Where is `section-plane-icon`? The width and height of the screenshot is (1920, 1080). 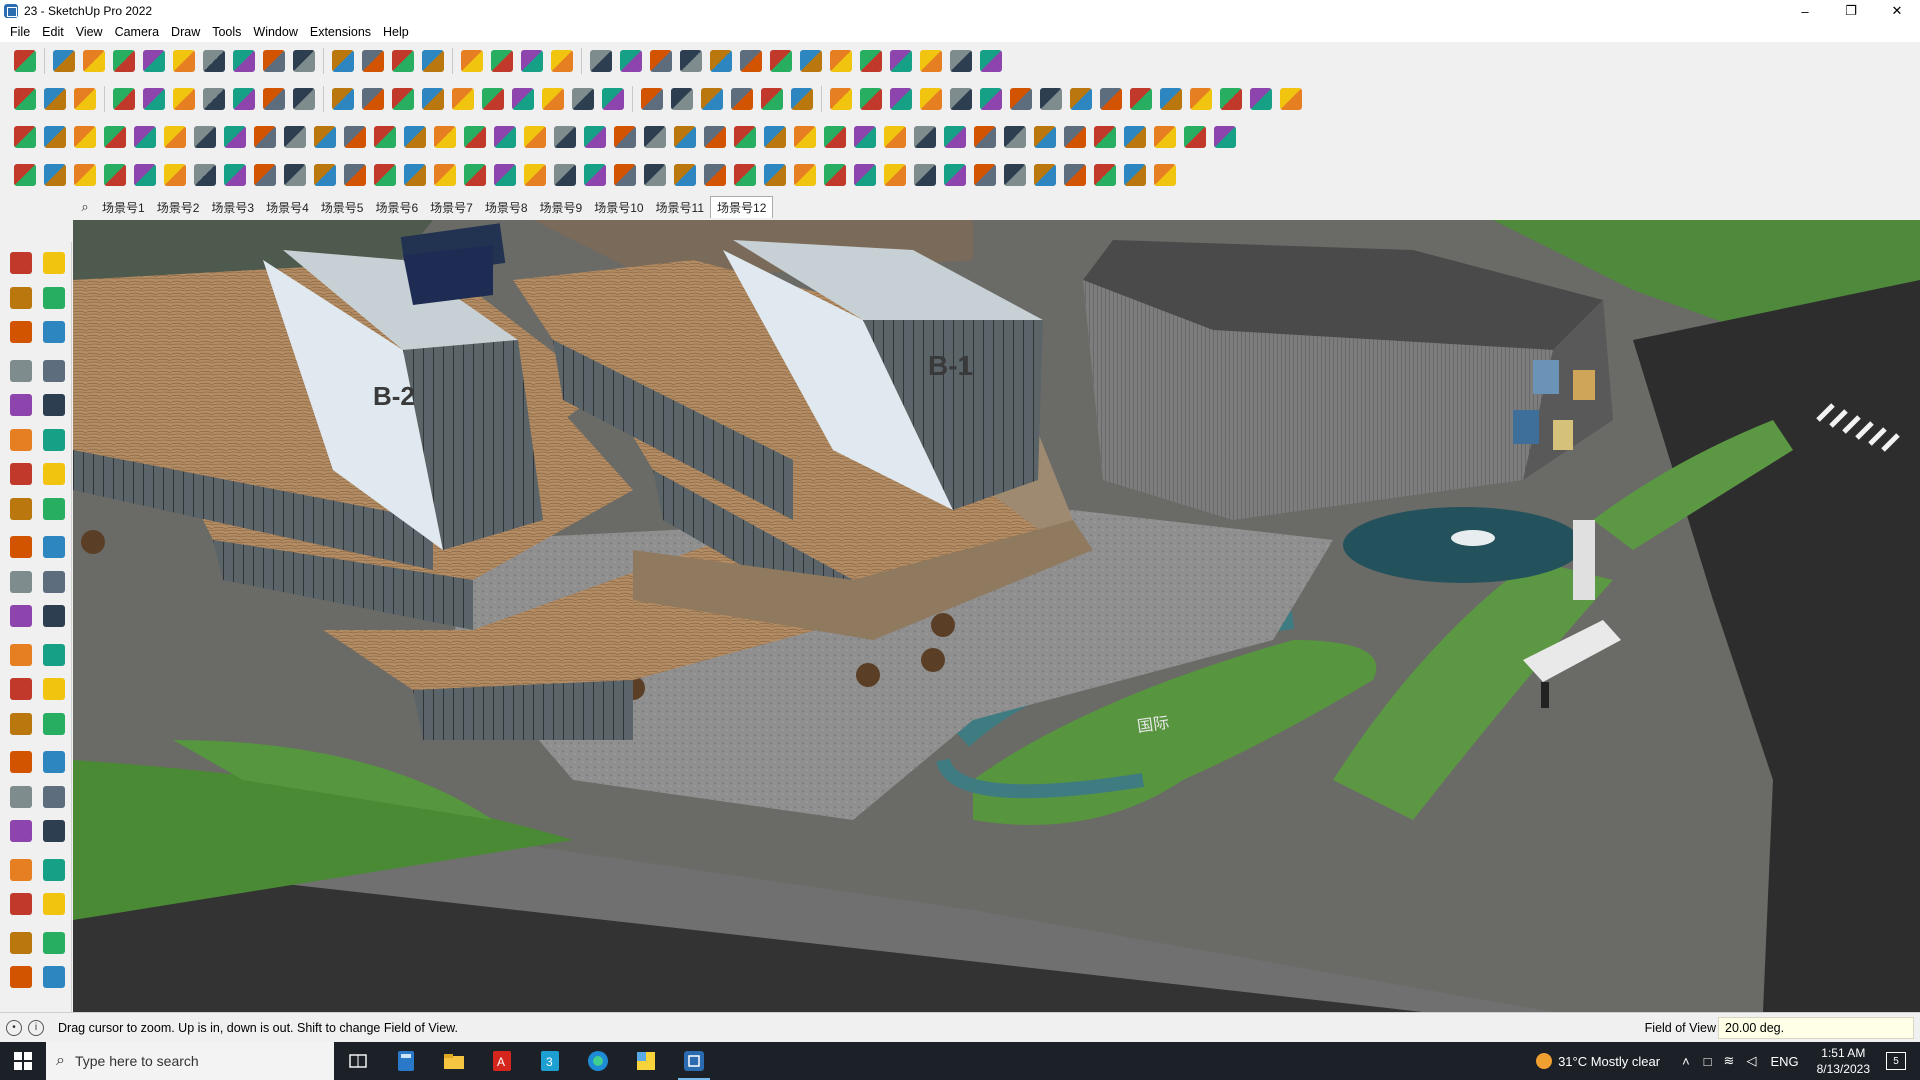
section-plane-icon is located at coordinates (214, 99).